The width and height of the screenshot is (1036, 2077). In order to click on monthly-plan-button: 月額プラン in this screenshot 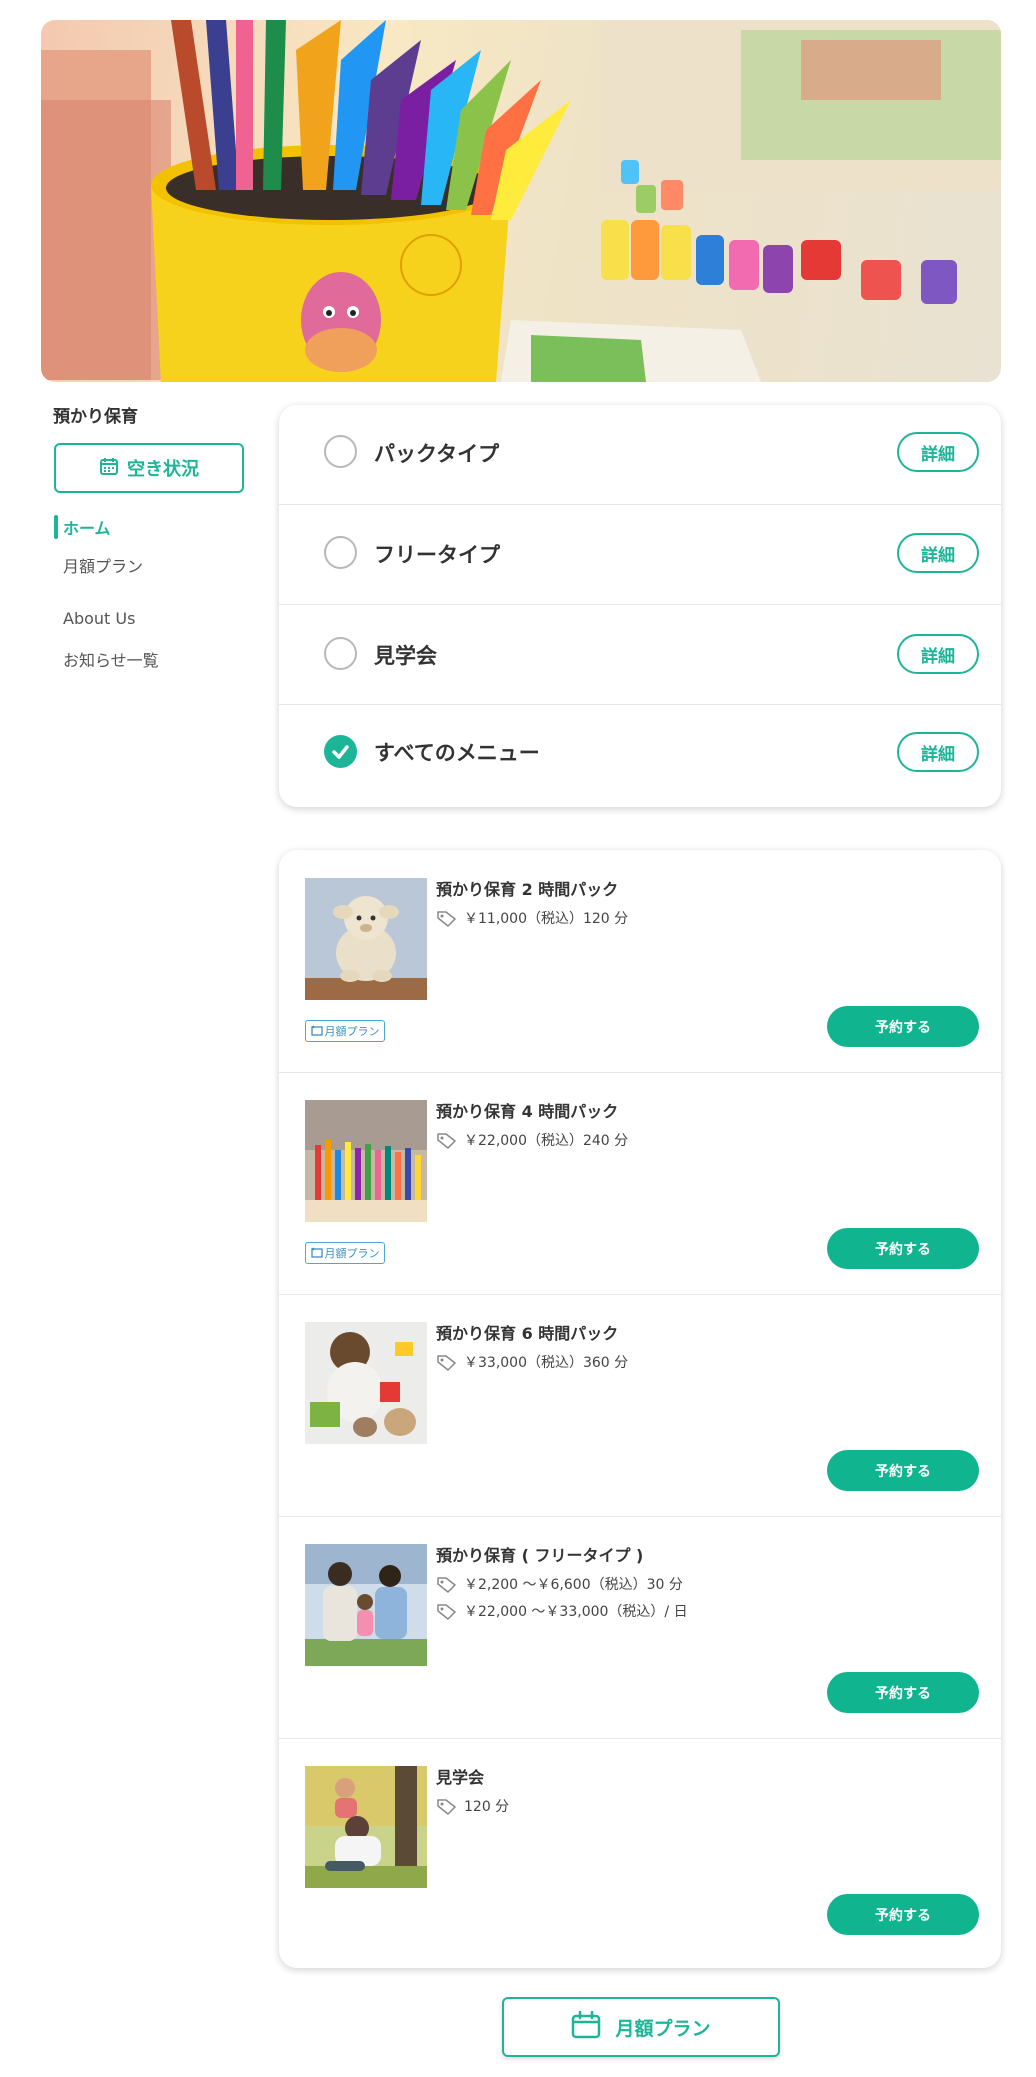, I will do `click(641, 2027)`.